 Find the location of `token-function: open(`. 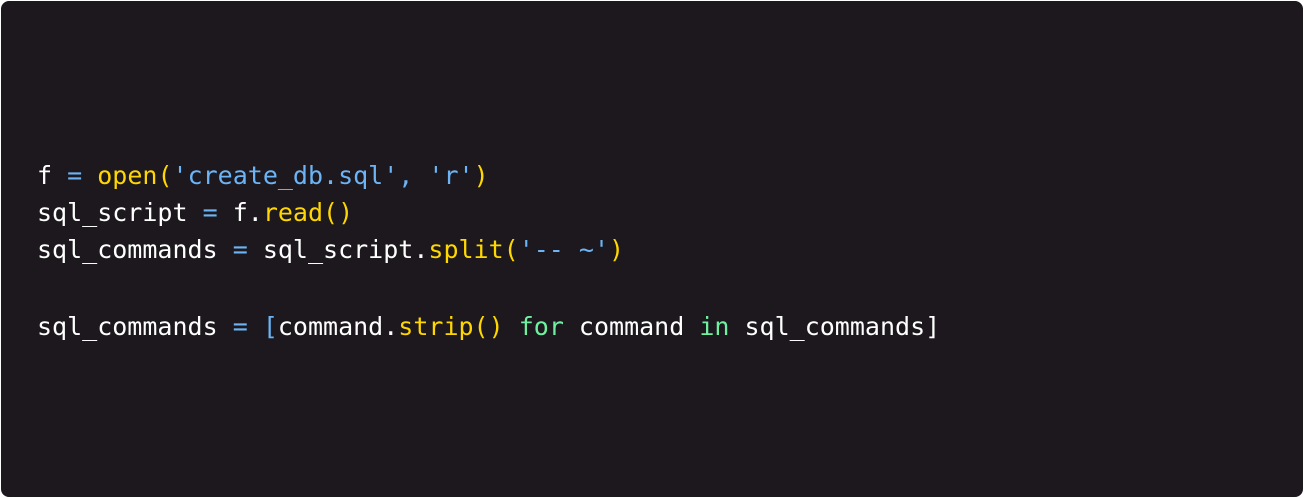

token-function: open( is located at coordinates (135, 175).